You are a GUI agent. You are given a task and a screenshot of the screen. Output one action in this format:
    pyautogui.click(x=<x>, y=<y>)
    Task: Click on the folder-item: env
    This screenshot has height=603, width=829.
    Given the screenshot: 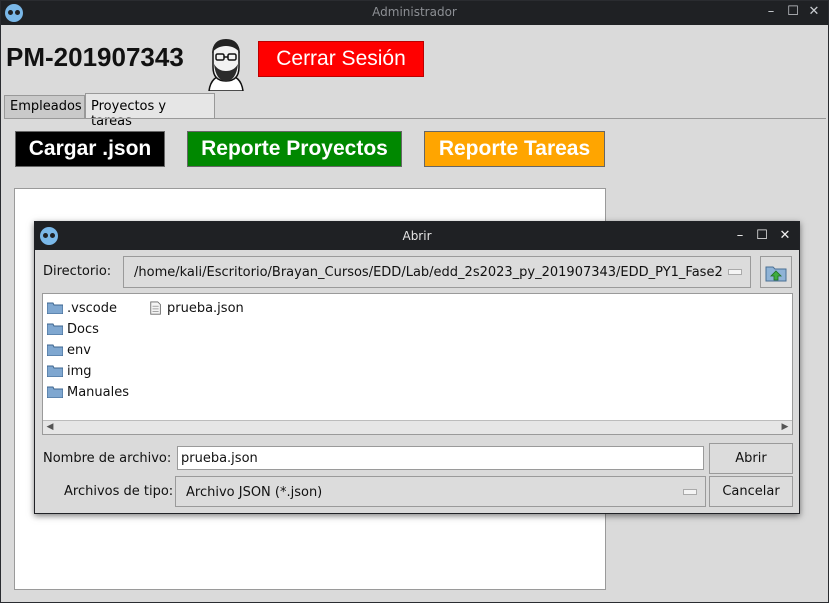 What is the action you would take?
    pyautogui.click(x=69, y=350)
    